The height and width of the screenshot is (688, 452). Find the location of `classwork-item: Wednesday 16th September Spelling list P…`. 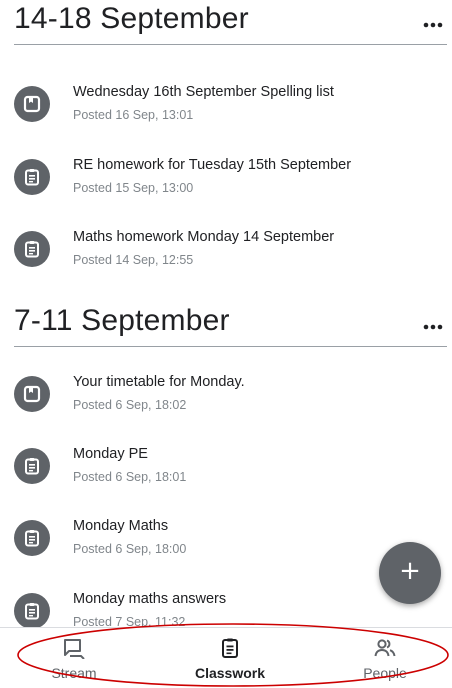

classwork-item: Wednesday 16th September Spelling list P… is located at coordinates (224, 109).